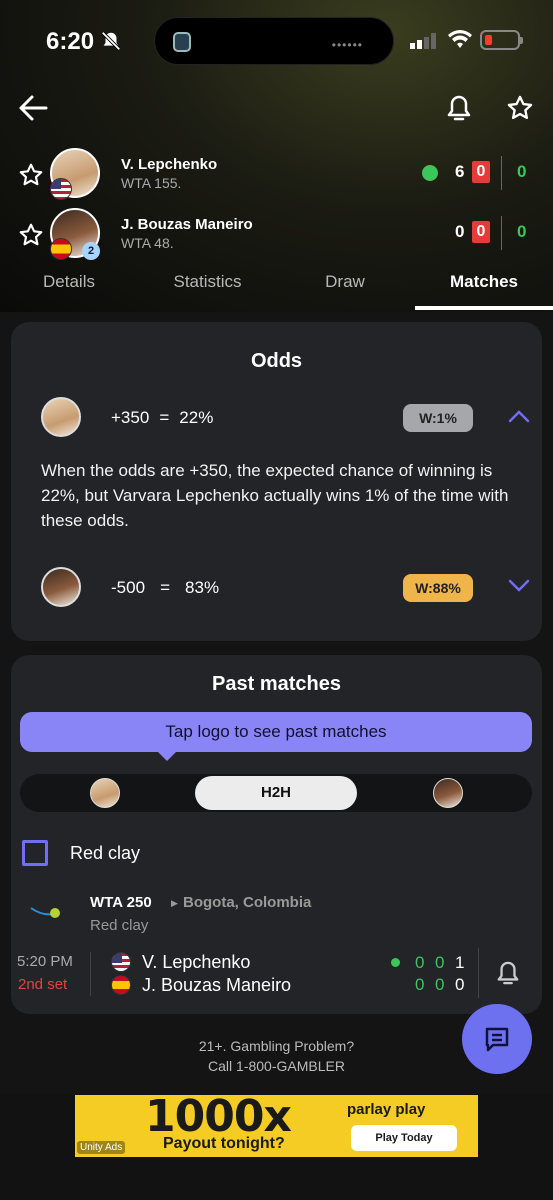  I want to click on chat-icon, so click(497, 1039).